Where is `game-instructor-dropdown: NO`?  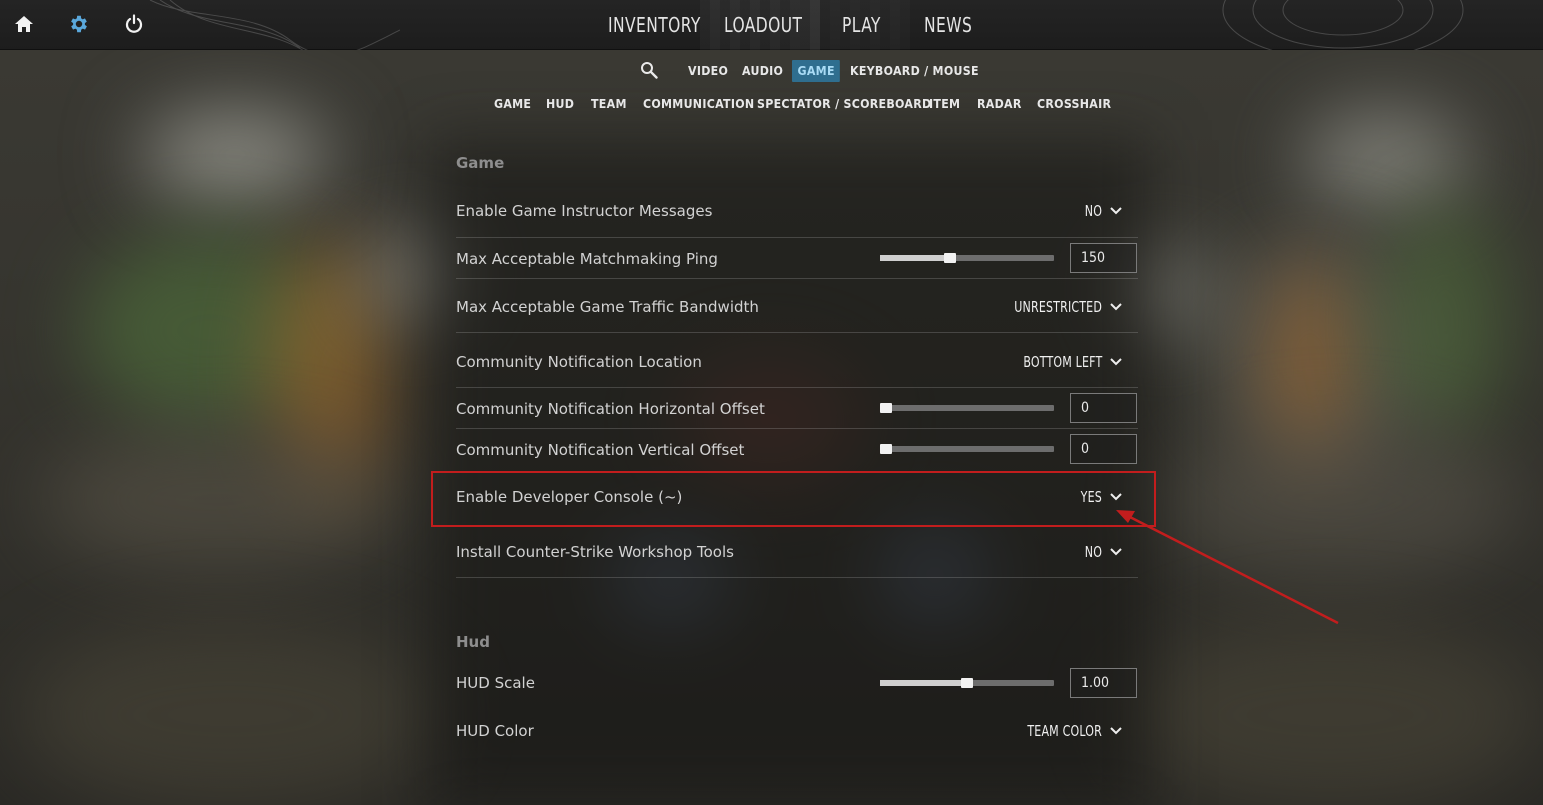
game-instructor-dropdown: NO is located at coordinates (1101, 211).